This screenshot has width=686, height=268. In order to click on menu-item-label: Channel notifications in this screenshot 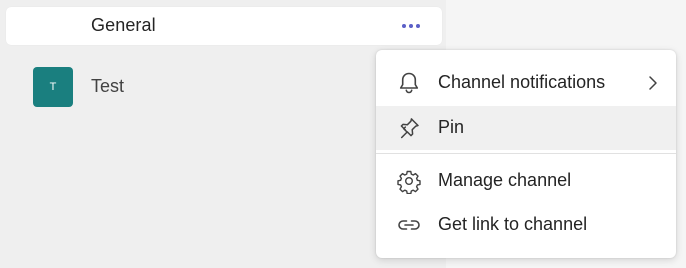, I will do `click(522, 82)`.